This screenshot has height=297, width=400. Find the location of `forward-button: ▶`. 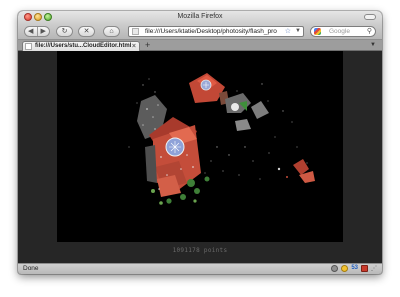

forward-button: ▶ is located at coordinates (44, 31).